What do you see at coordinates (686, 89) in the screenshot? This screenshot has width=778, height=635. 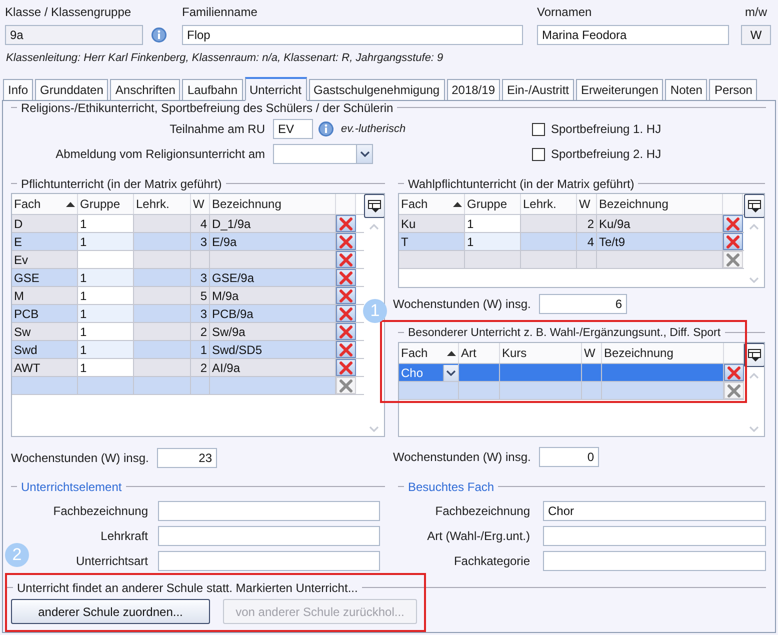 I see `tab: Noten` at bounding box center [686, 89].